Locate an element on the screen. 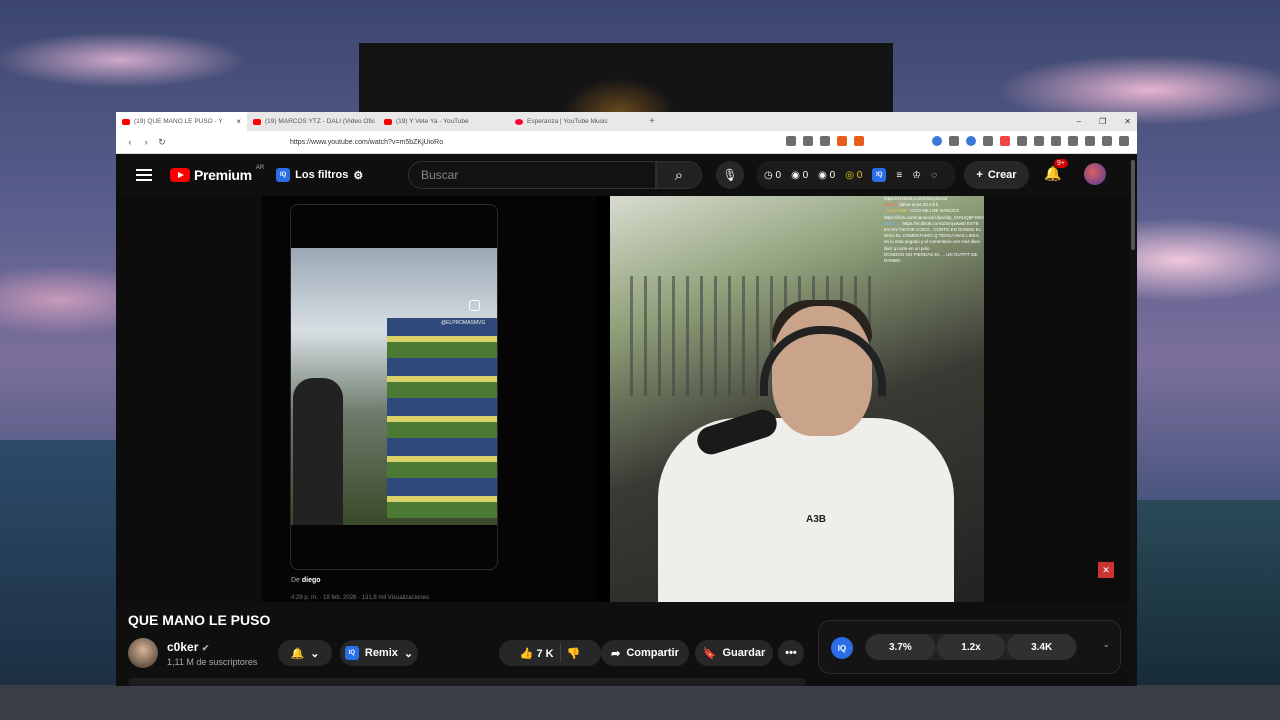 This screenshot has height=720, width=1280. close-tab-icon: × is located at coordinates (238, 121).